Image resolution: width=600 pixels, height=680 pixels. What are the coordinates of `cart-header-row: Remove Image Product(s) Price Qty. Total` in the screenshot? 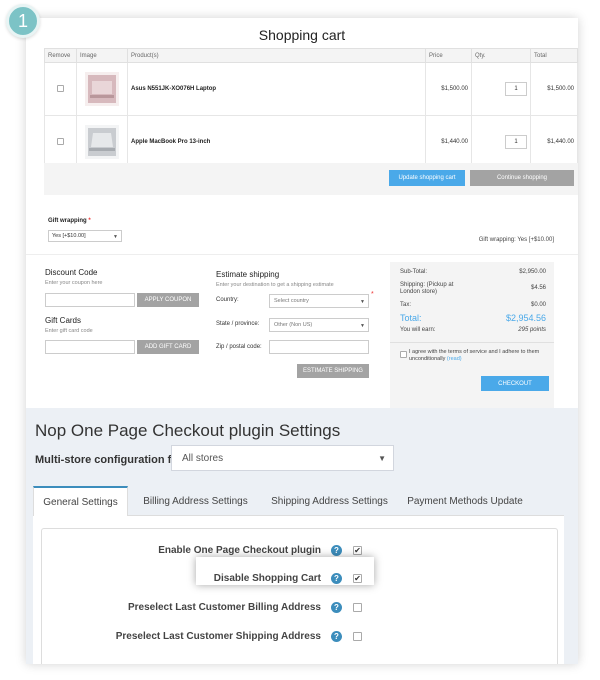 It's located at (311, 55).